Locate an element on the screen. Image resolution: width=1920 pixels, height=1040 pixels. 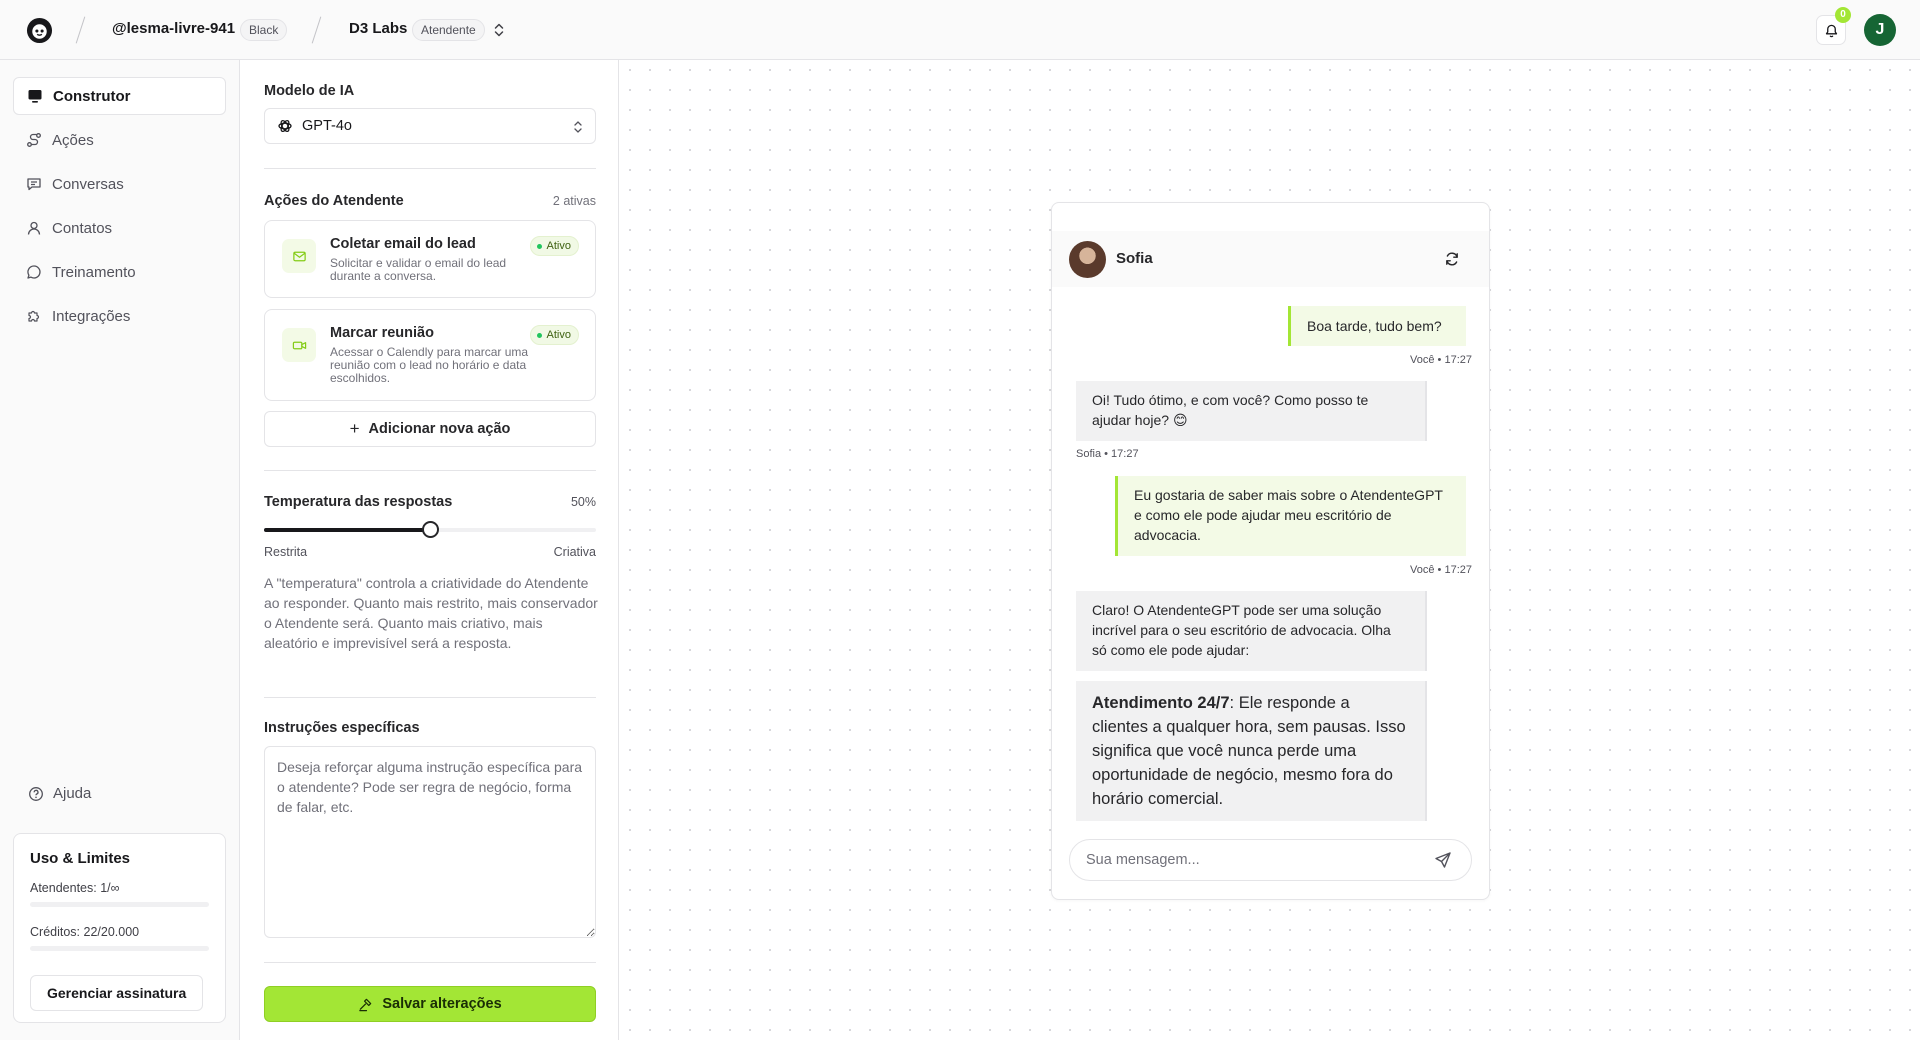
sidebar-item-label: Integrações is located at coordinates (91, 316).